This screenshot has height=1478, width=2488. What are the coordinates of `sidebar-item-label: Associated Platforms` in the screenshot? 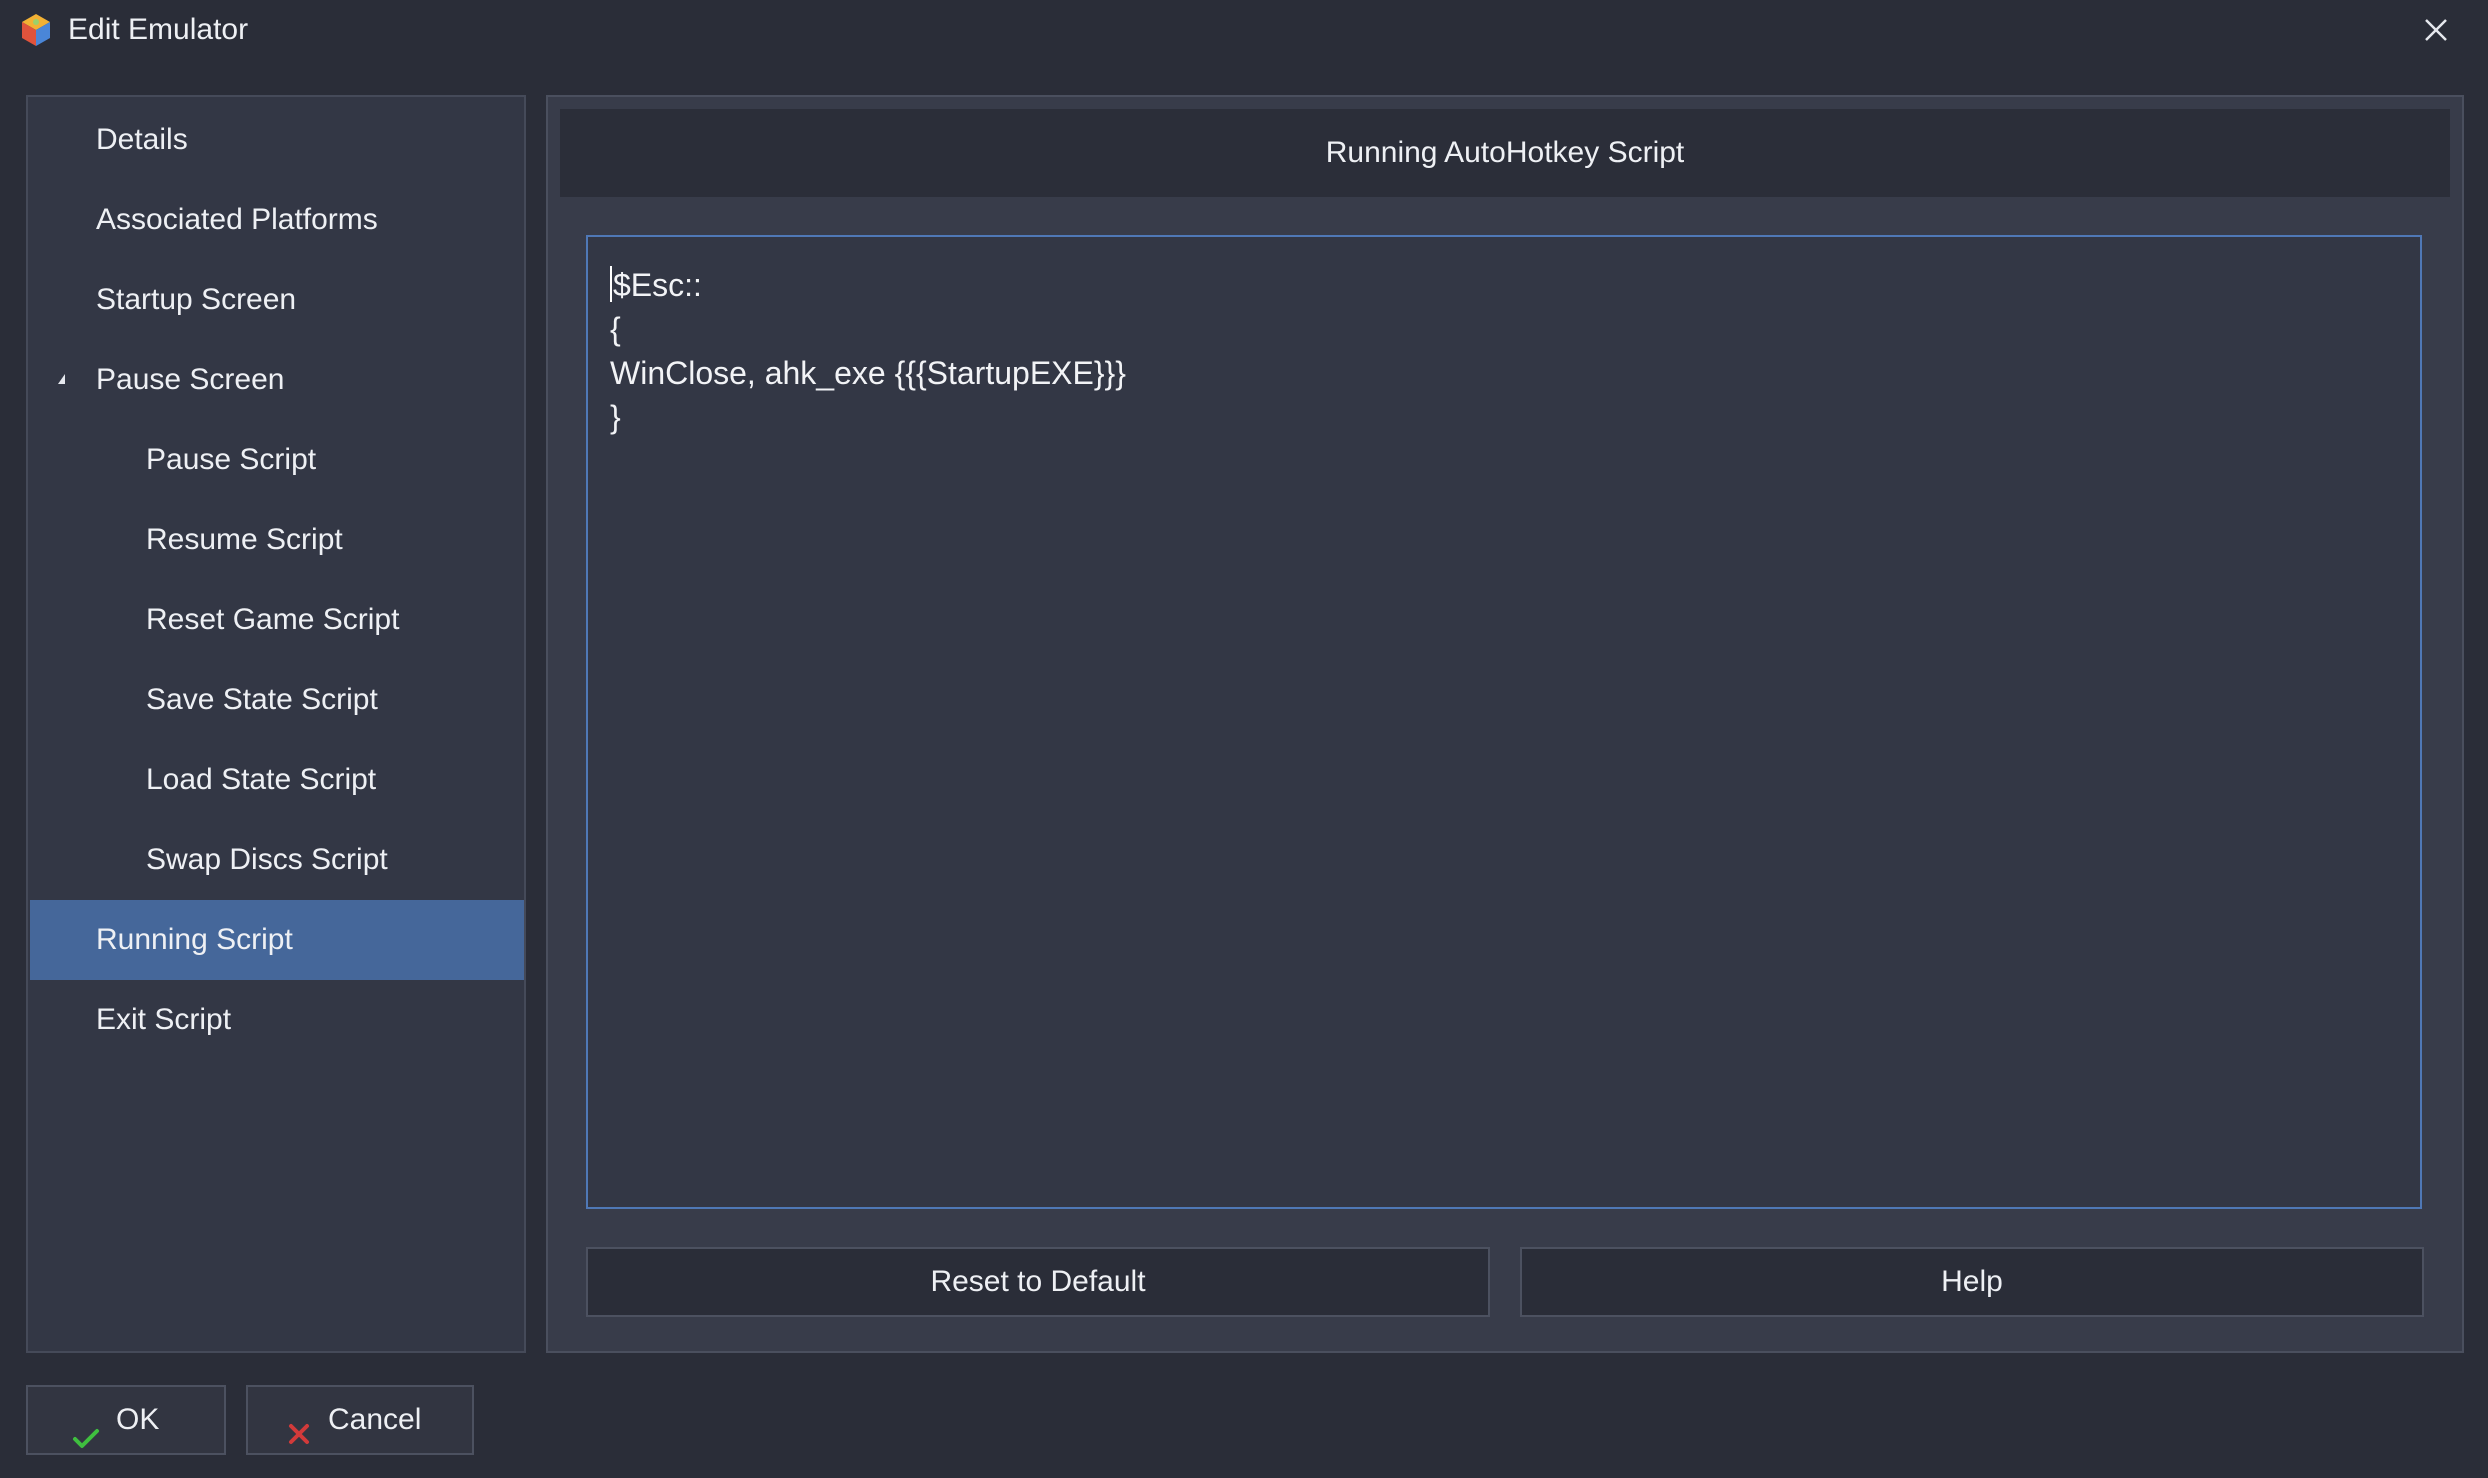 It's located at (237, 219).